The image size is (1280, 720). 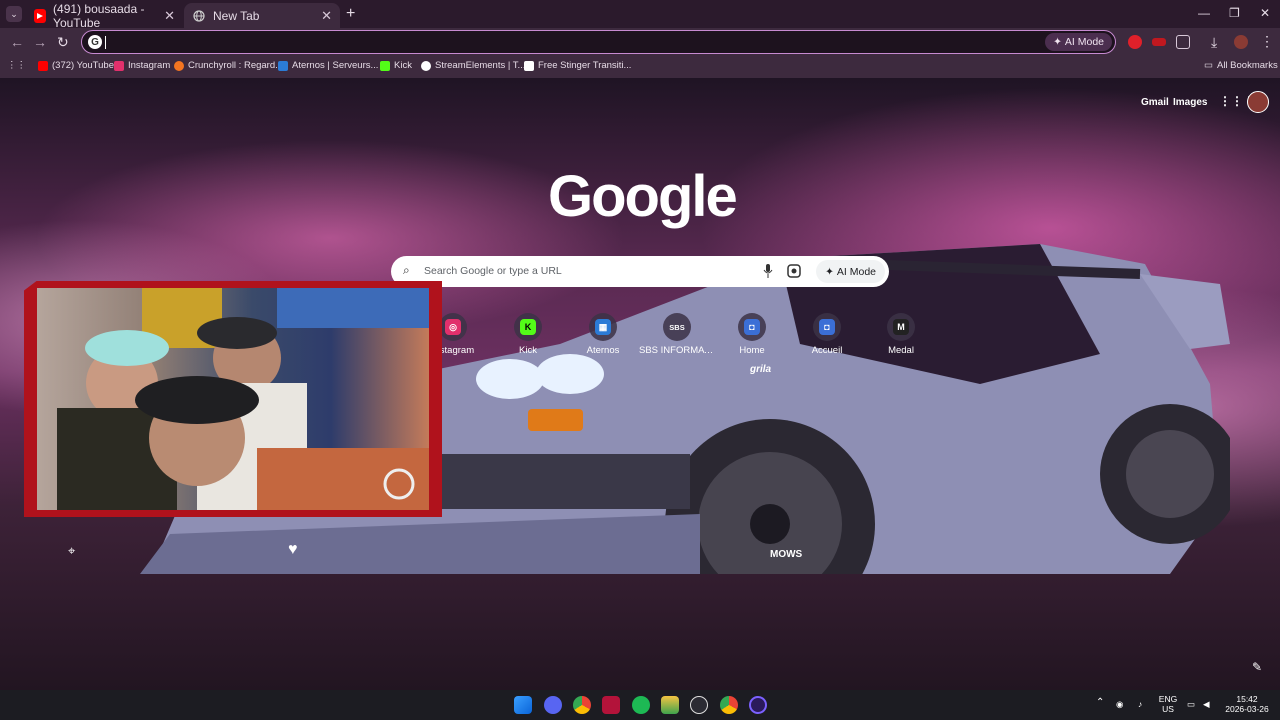 I want to click on menu-kebab-icon: ⋮, so click(x=1267, y=41).